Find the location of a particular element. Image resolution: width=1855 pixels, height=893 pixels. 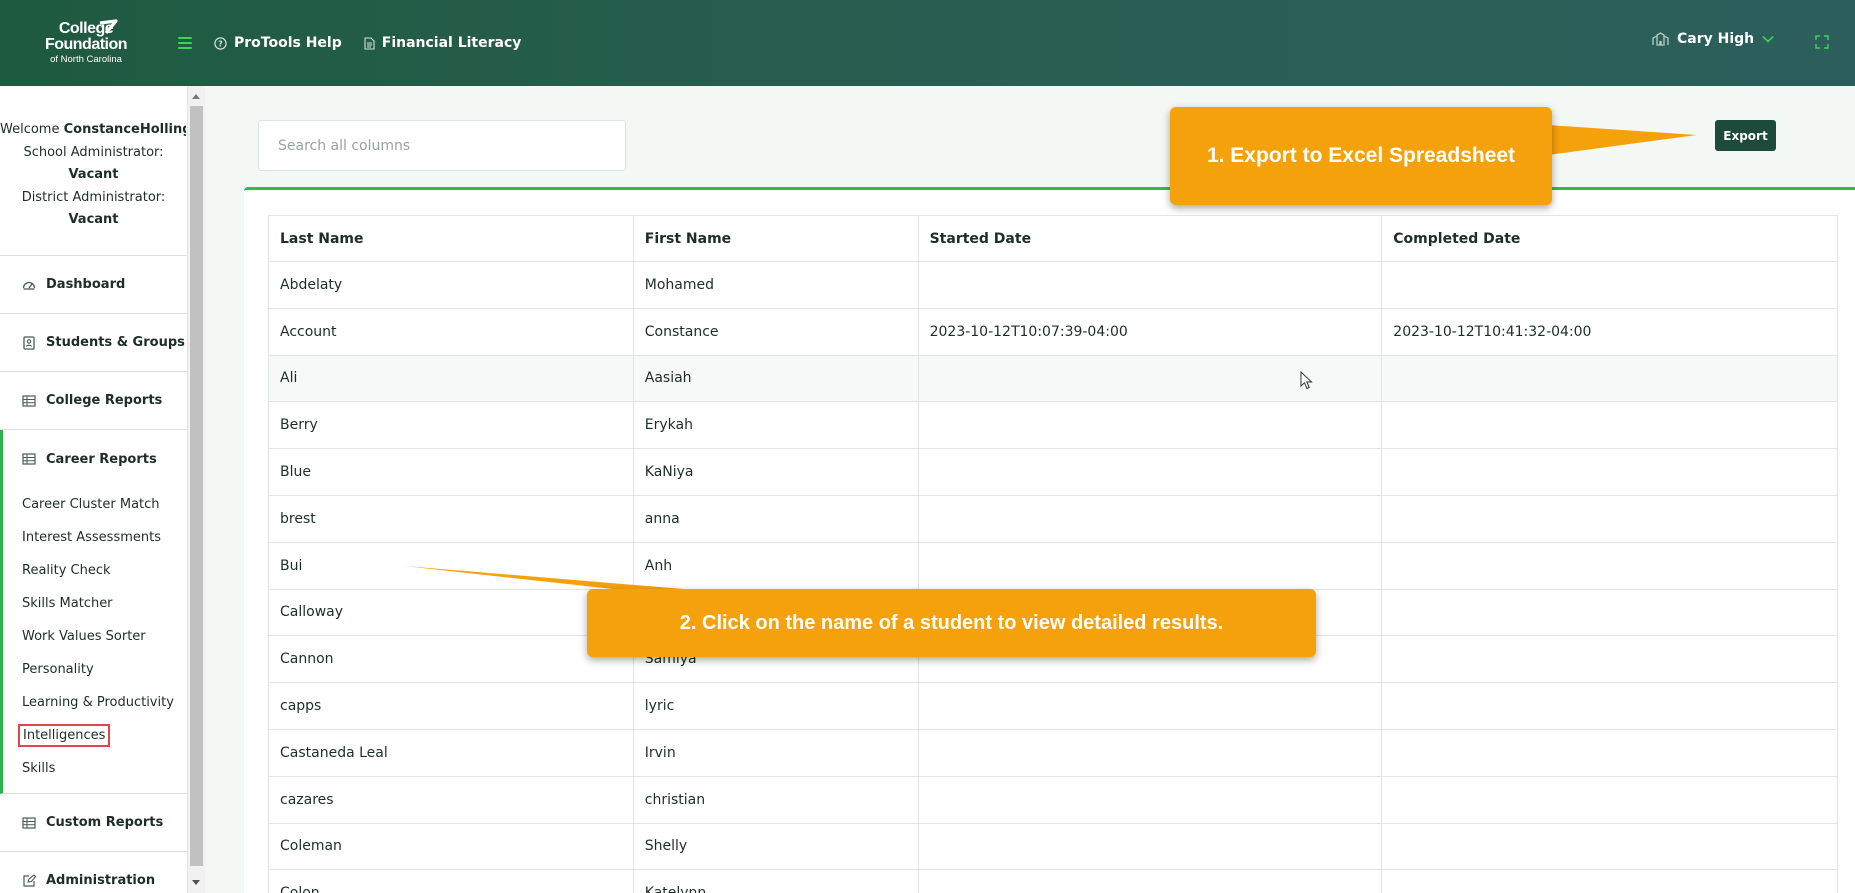

last-name-cell: Bui is located at coordinates (451, 565).